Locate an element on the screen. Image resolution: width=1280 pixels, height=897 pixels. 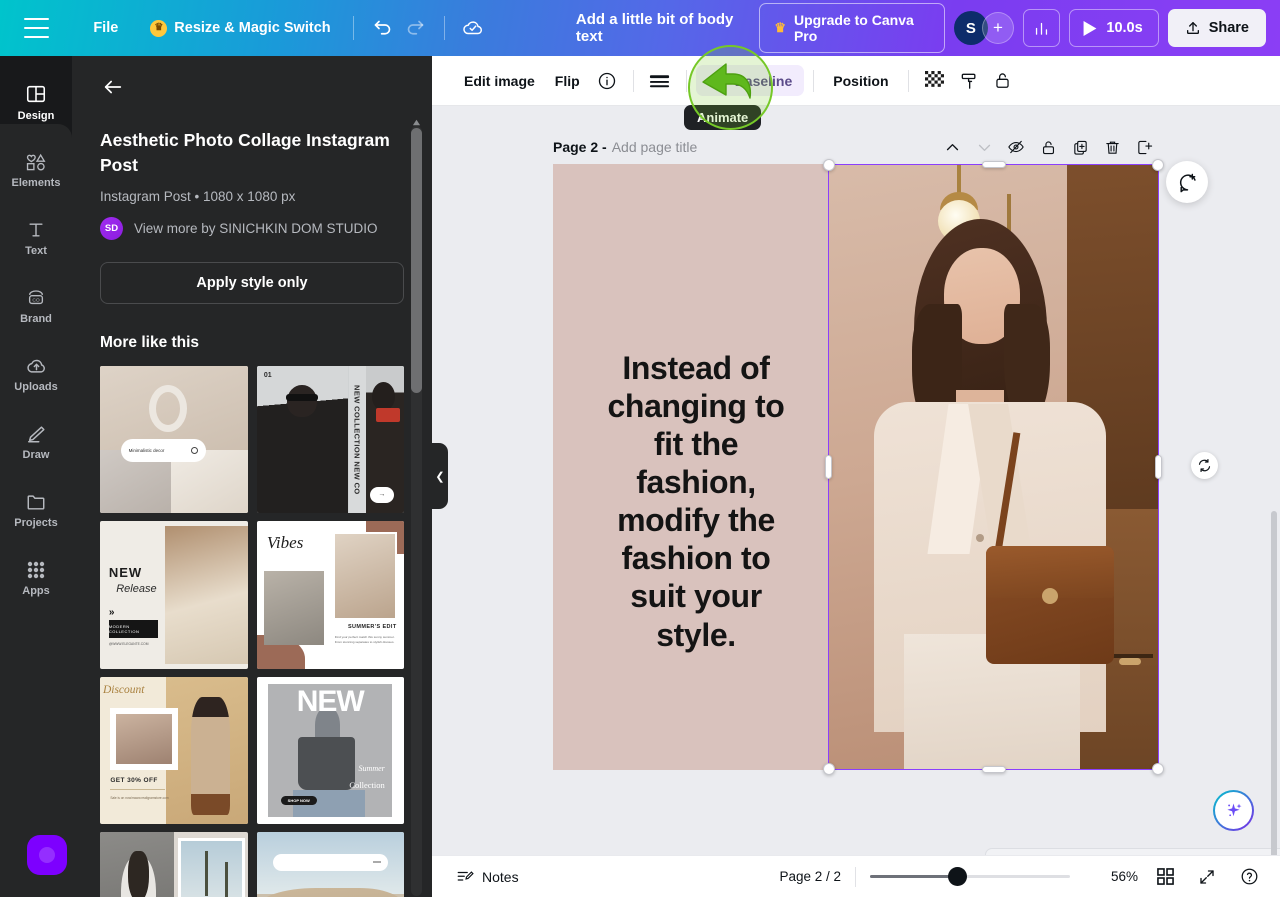
thumb-vertical-text: NEW COLLECTION NEW CO is located at coordinates (357, 439).